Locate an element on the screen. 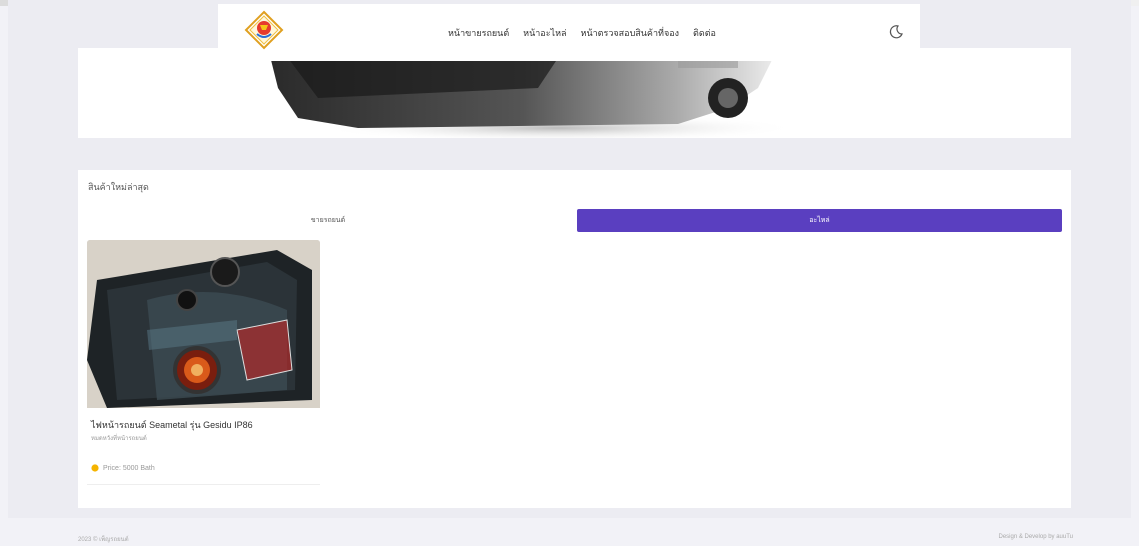  hero-banner is located at coordinates (574, 93).